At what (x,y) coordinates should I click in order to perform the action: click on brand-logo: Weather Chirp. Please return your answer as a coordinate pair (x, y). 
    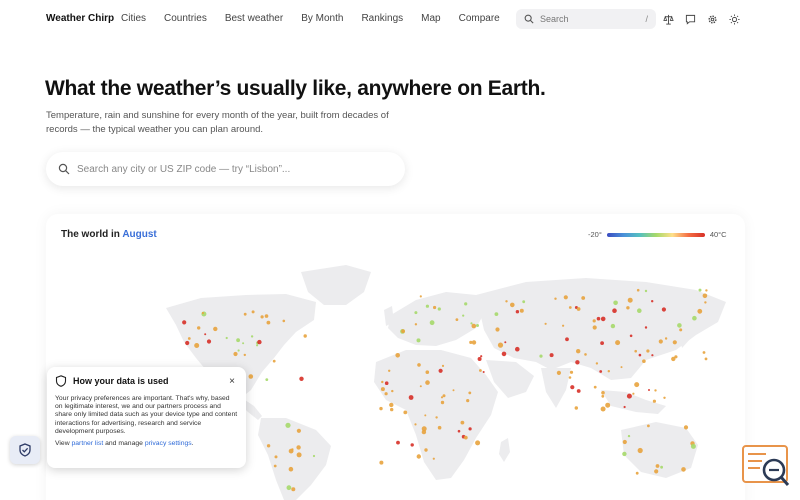
    Looking at the image, I should click on (80, 18).